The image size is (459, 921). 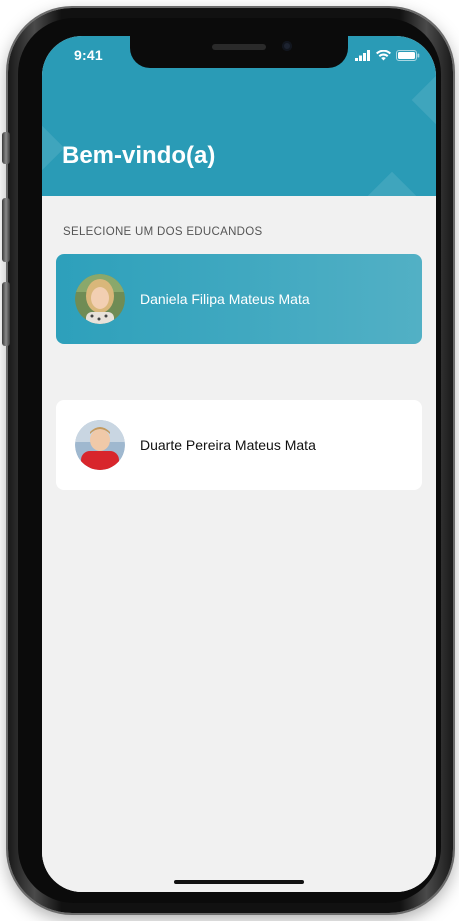 I want to click on phone-notch, so click(x=239, y=52).